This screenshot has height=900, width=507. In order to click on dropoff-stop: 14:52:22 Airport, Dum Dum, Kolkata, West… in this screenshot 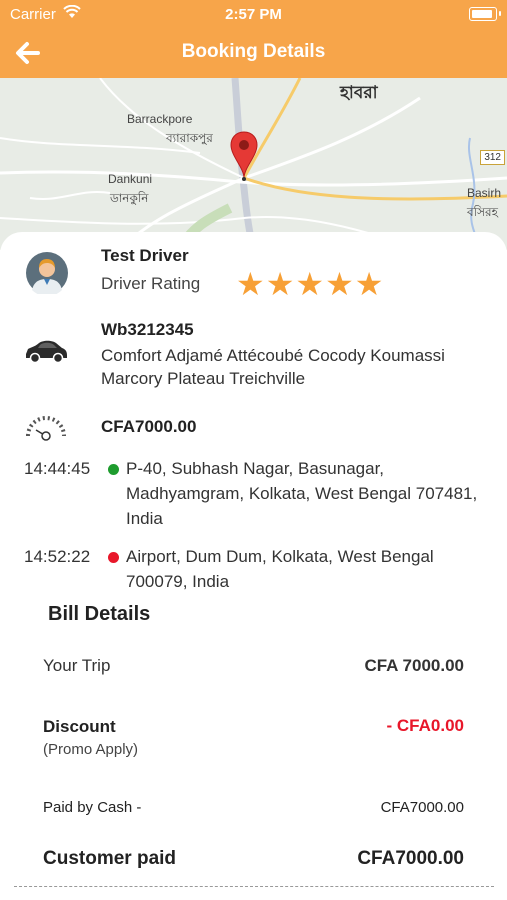, I will do `click(264, 569)`.